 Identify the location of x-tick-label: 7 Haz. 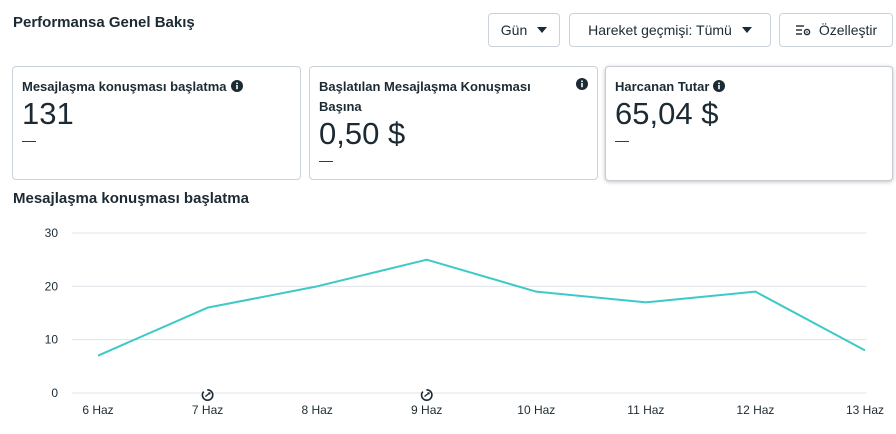
(207, 410).